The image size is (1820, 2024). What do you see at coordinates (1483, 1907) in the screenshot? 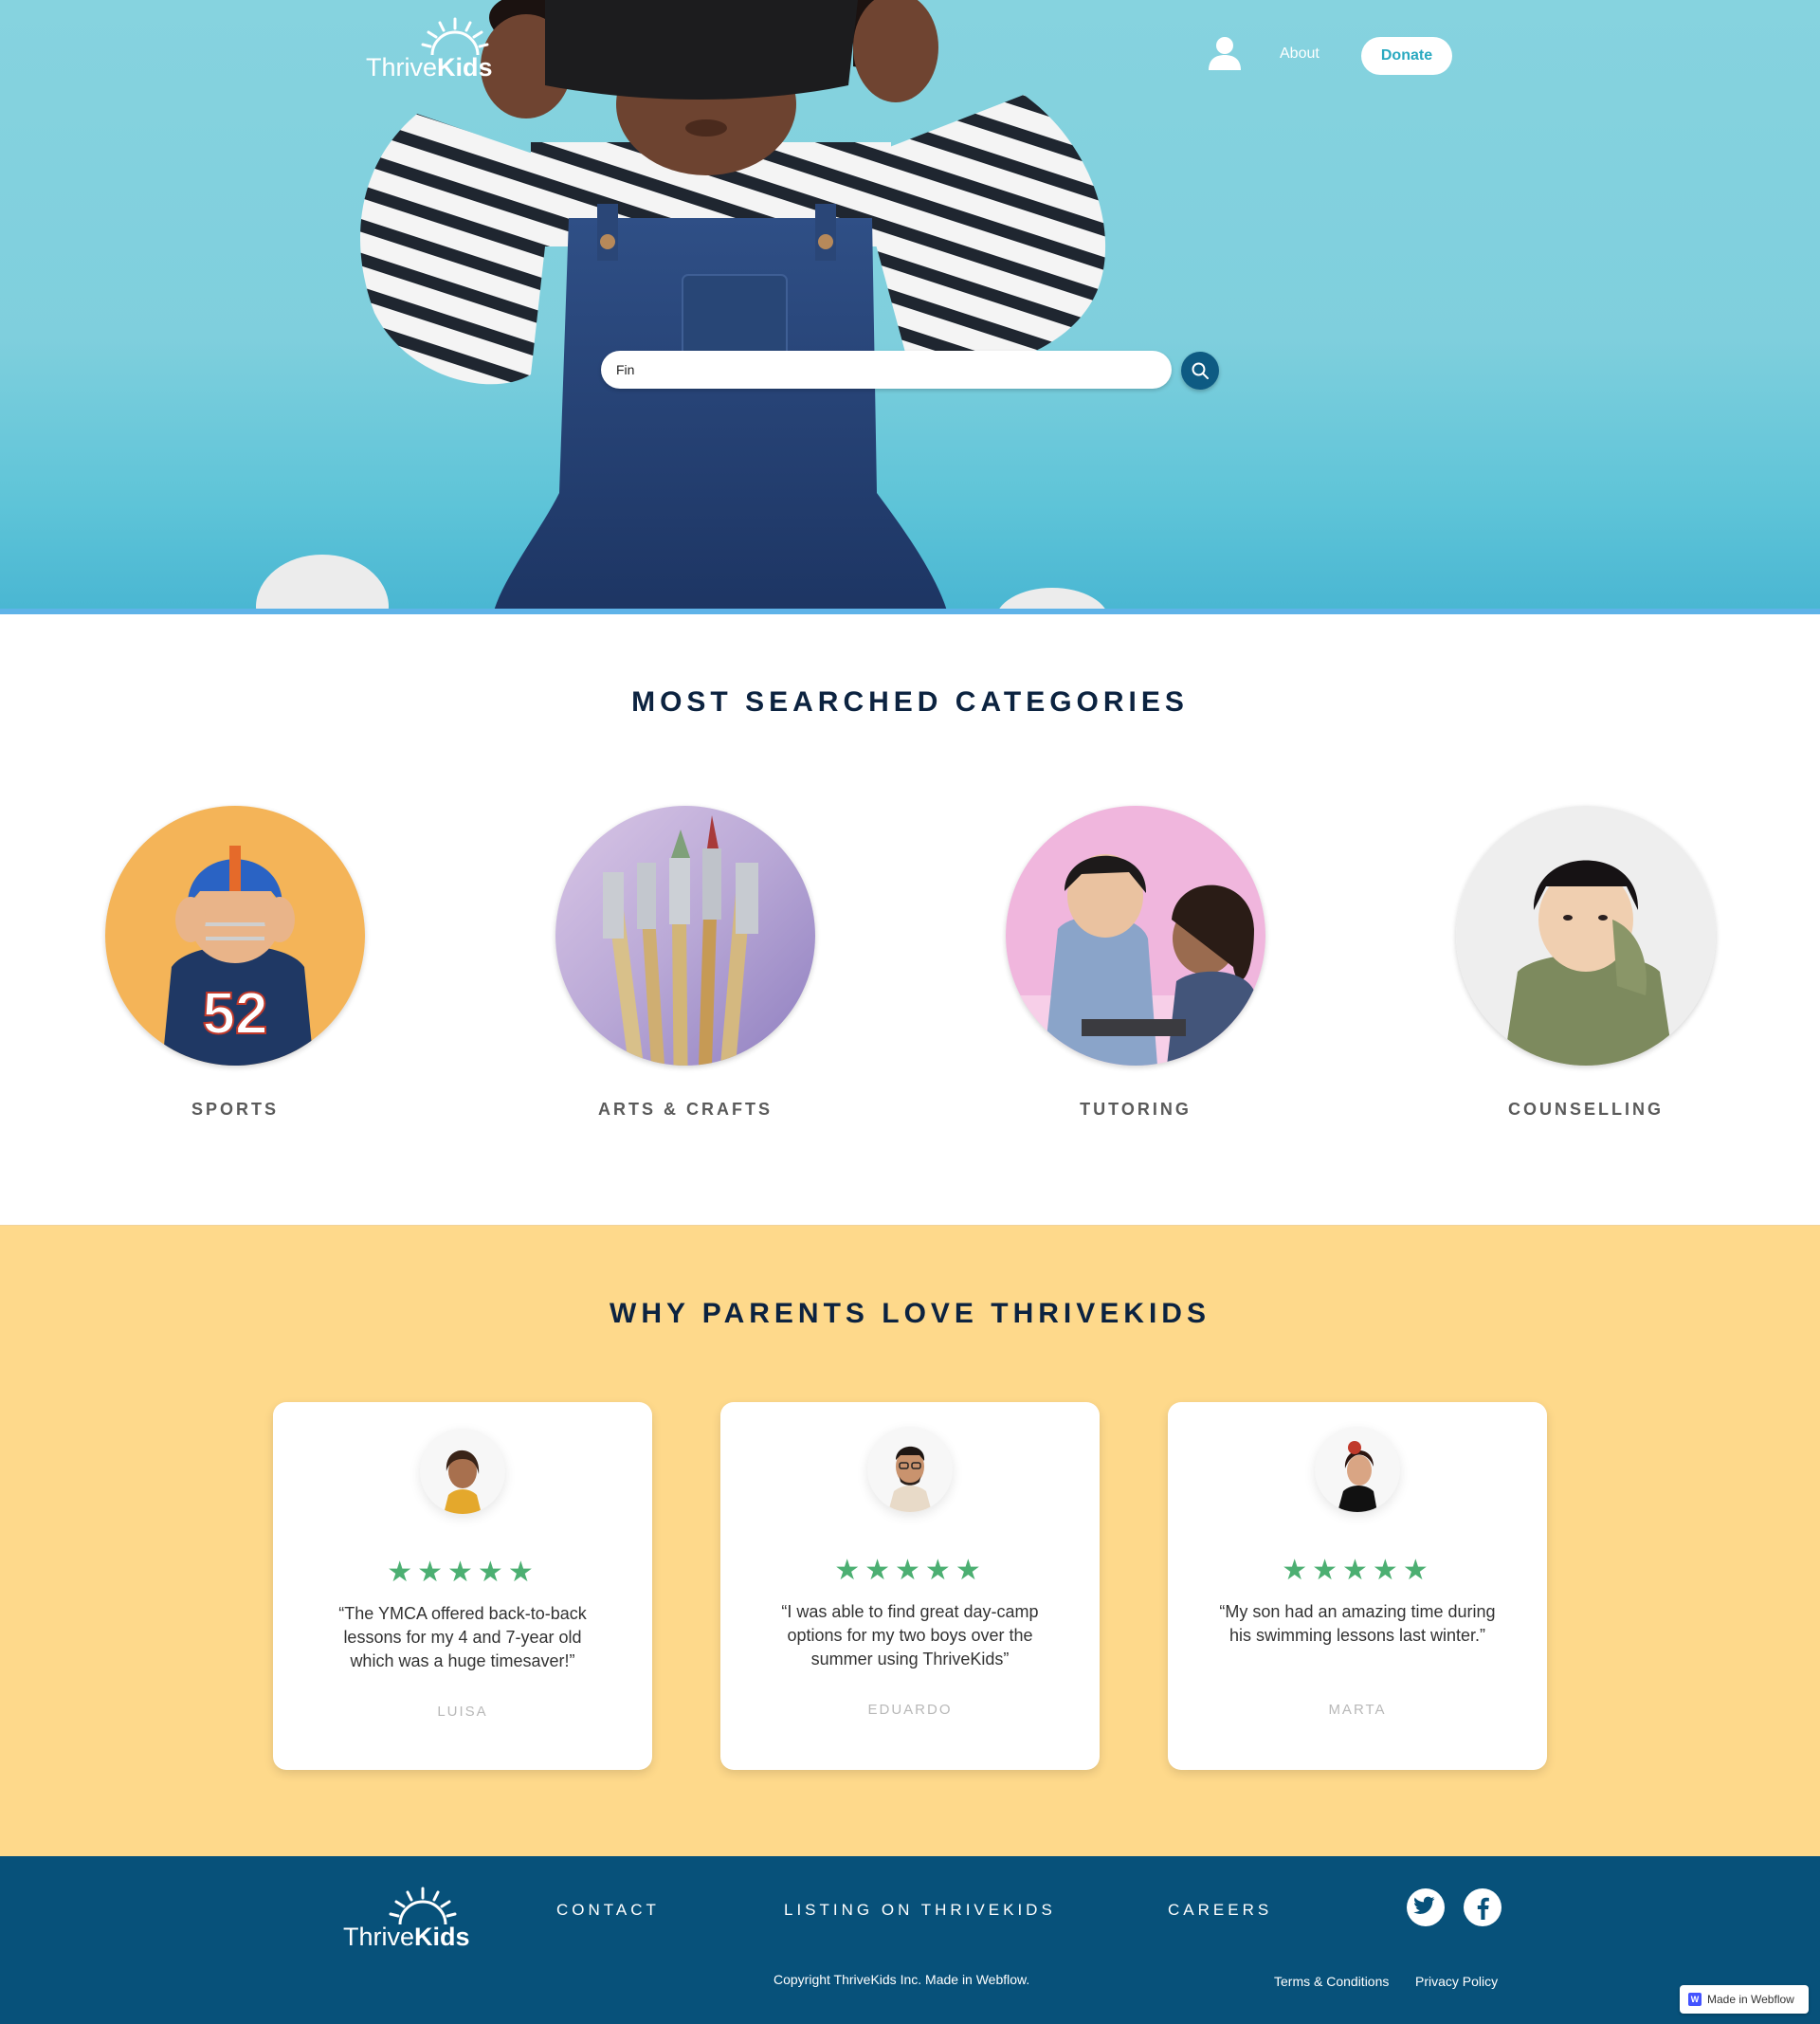
I see `facebook-icon` at bounding box center [1483, 1907].